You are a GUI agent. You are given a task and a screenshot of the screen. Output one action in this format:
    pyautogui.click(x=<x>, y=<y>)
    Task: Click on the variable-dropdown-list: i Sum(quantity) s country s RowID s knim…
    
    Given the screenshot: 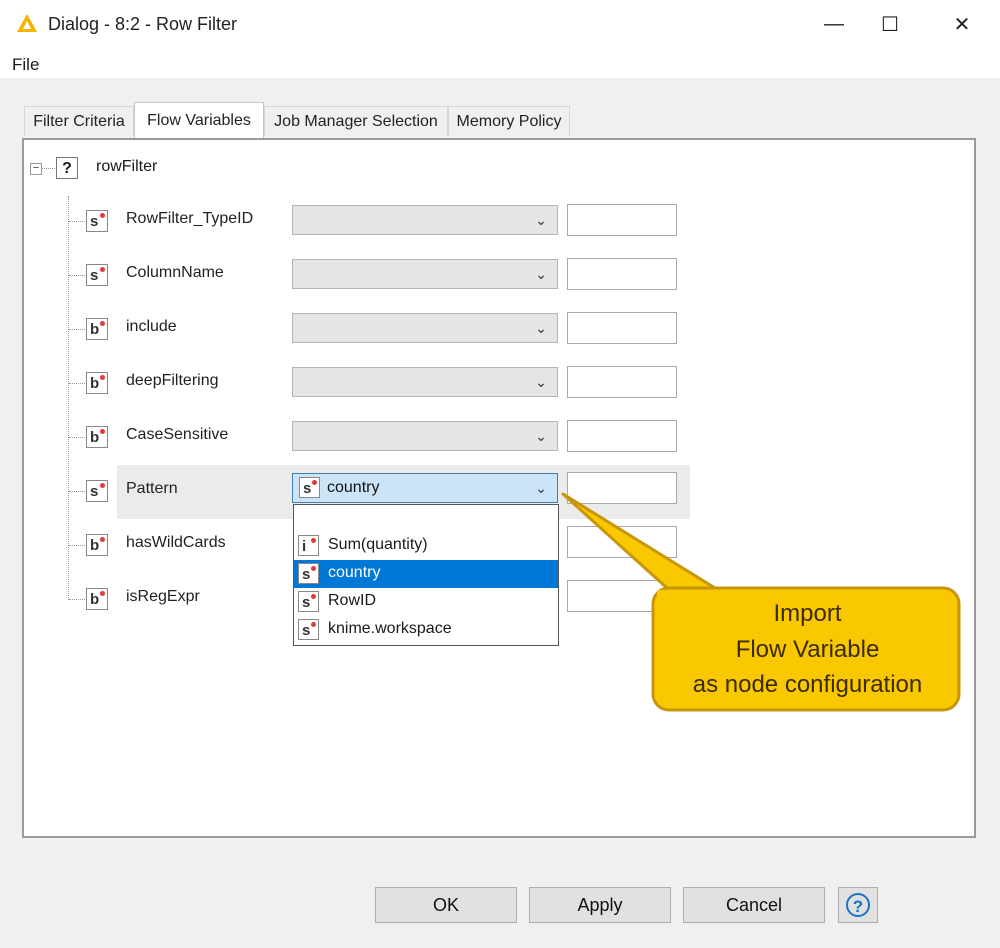 What is the action you would take?
    pyautogui.click(x=426, y=575)
    